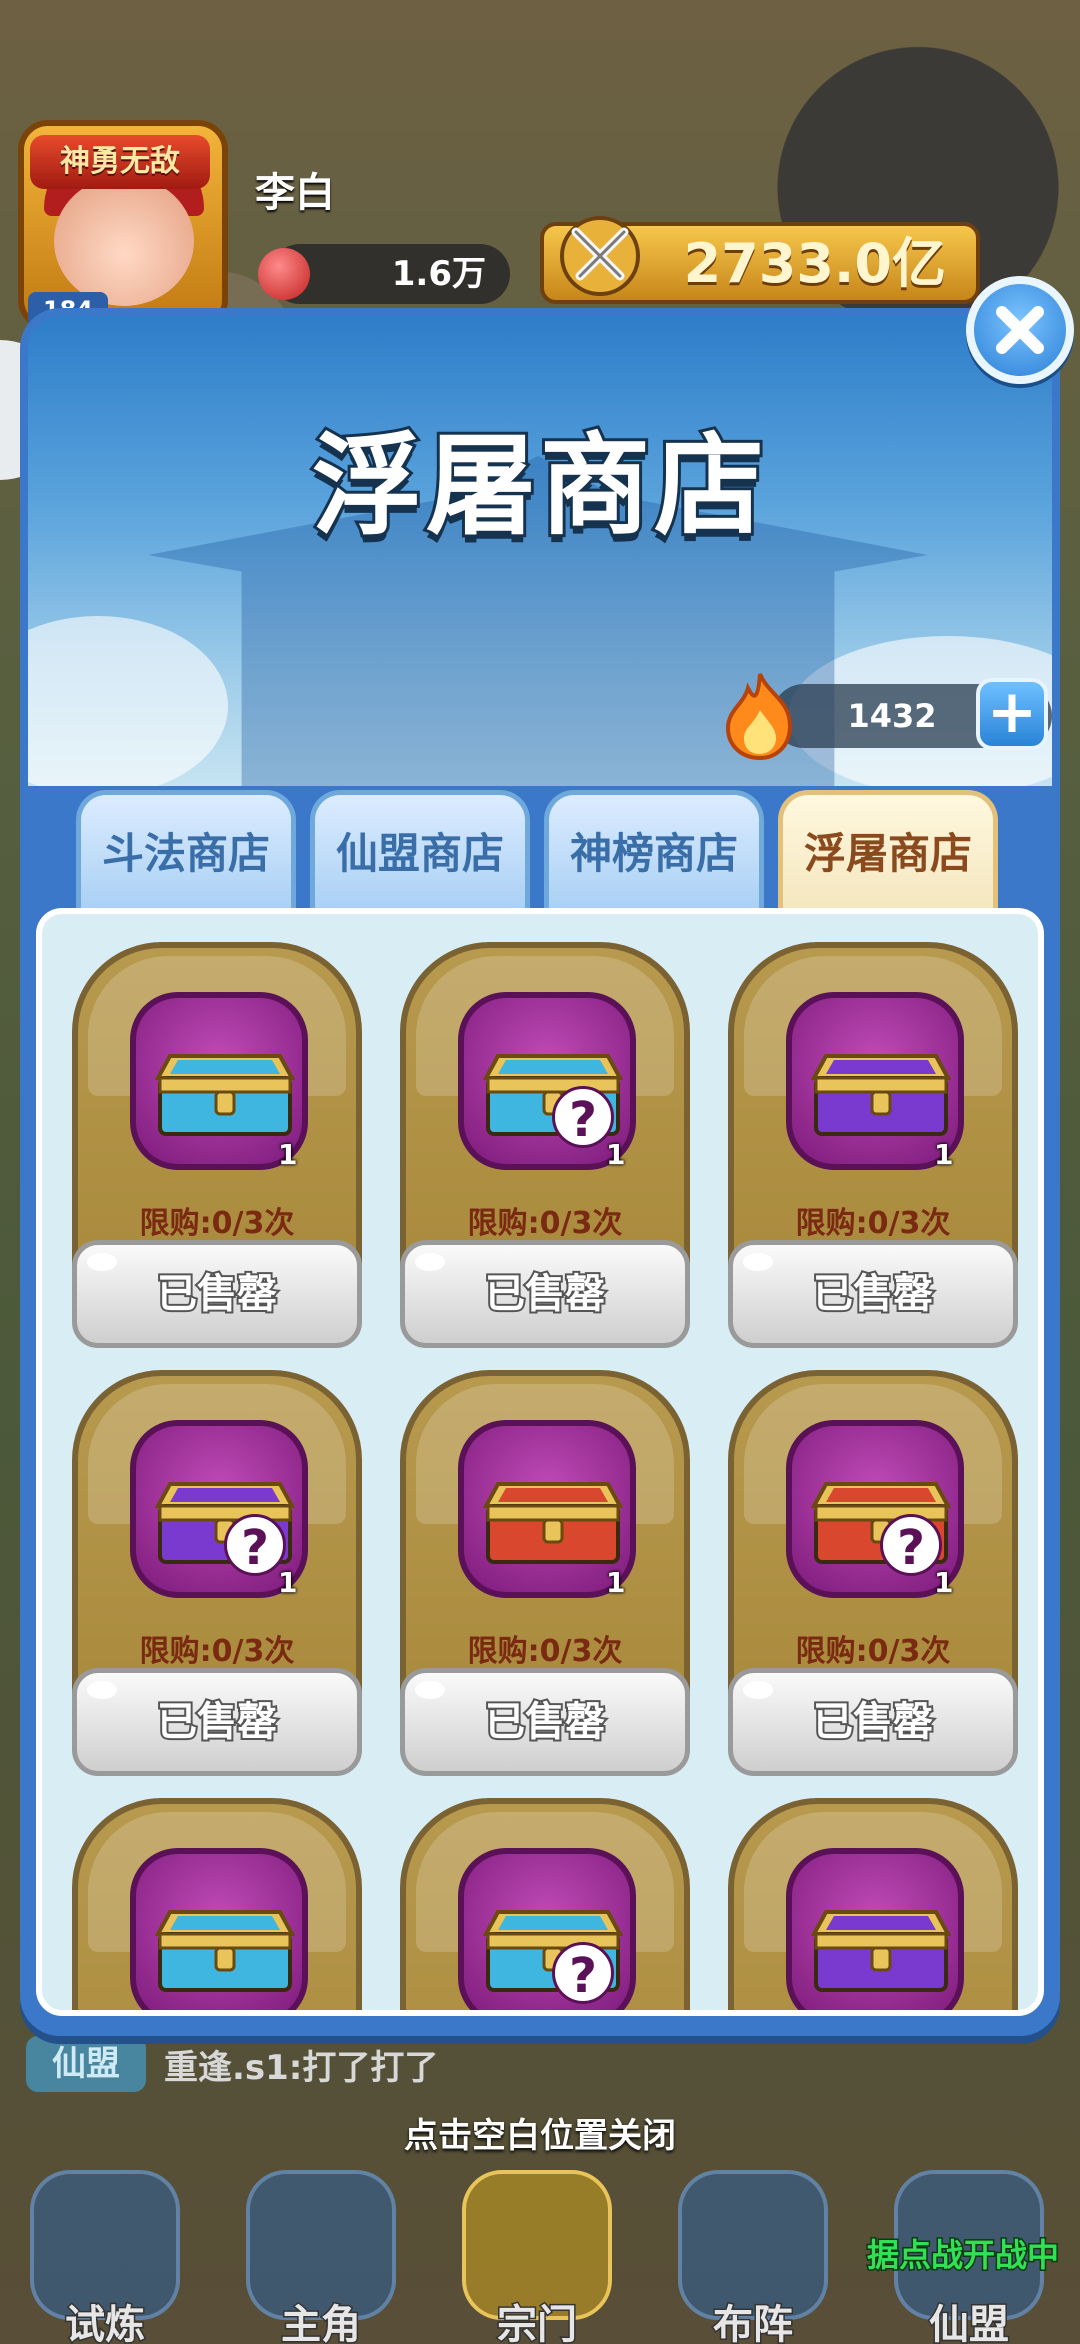  I want to click on close-icon, so click(1020, 330).